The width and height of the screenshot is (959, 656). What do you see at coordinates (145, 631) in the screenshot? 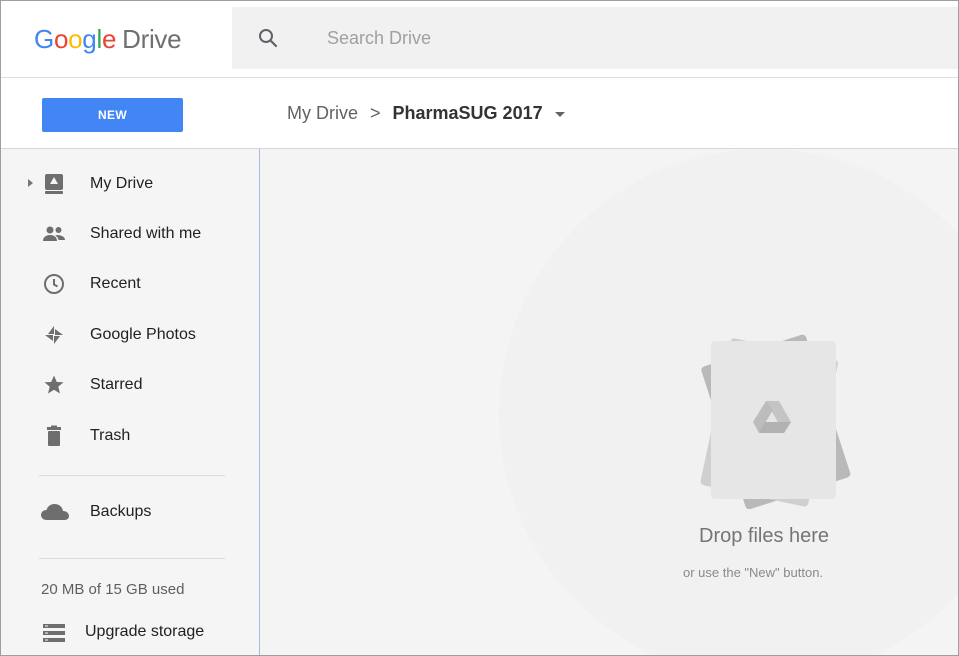
I see `upgrade-storage-label: Upgrade storage` at bounding box center [145, 631].